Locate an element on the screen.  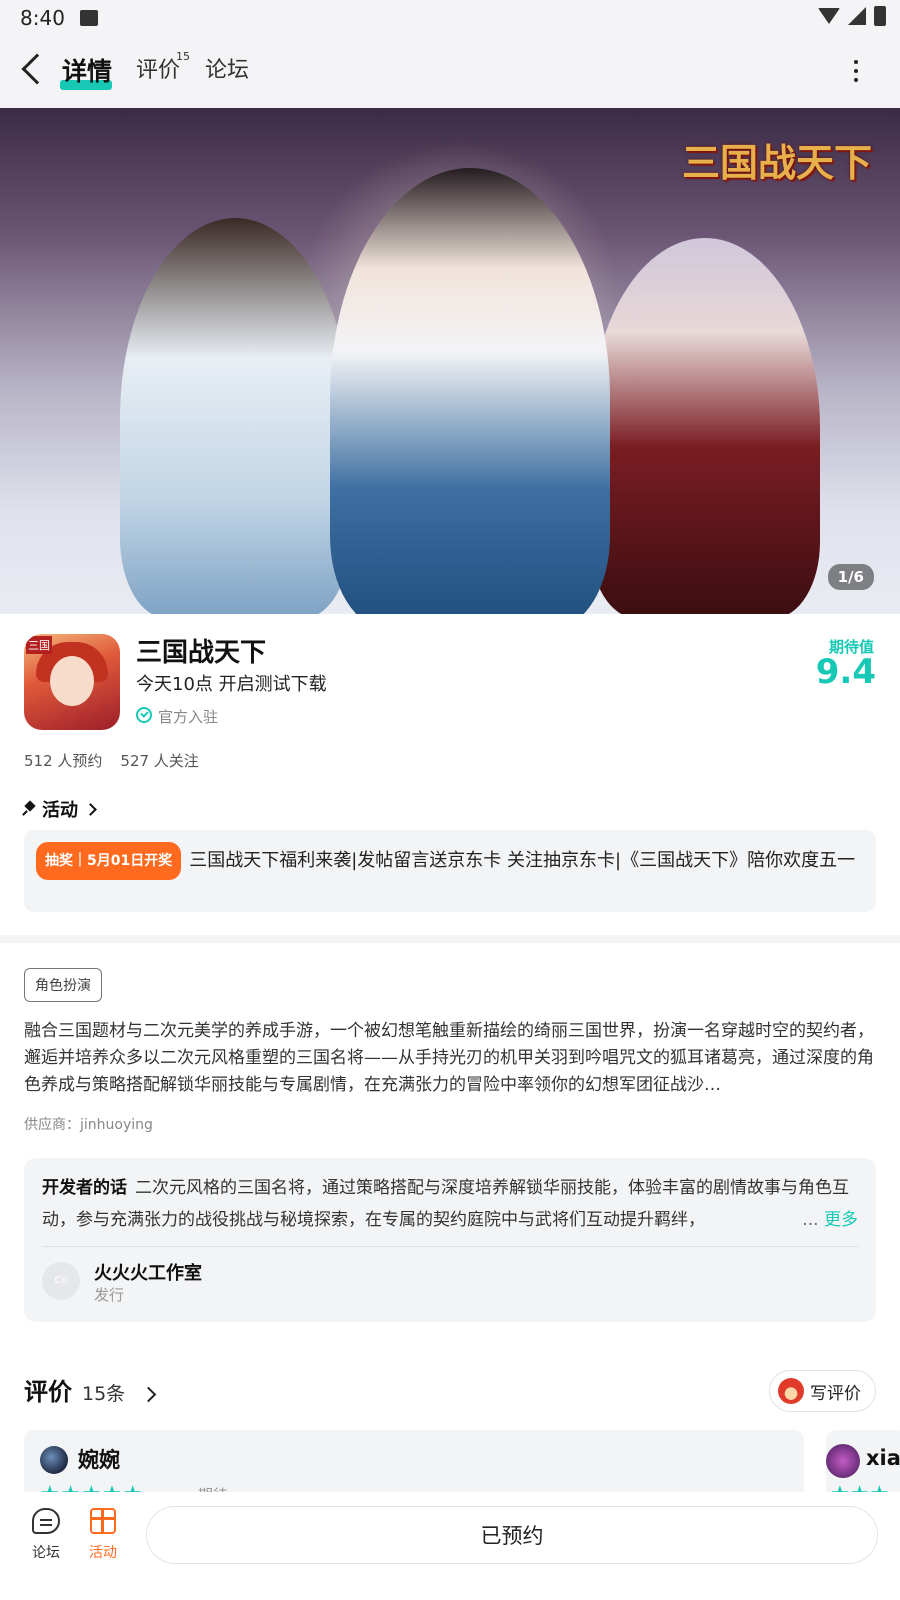
write-review-button: 写评价 is located at coordinates (822, 1391).